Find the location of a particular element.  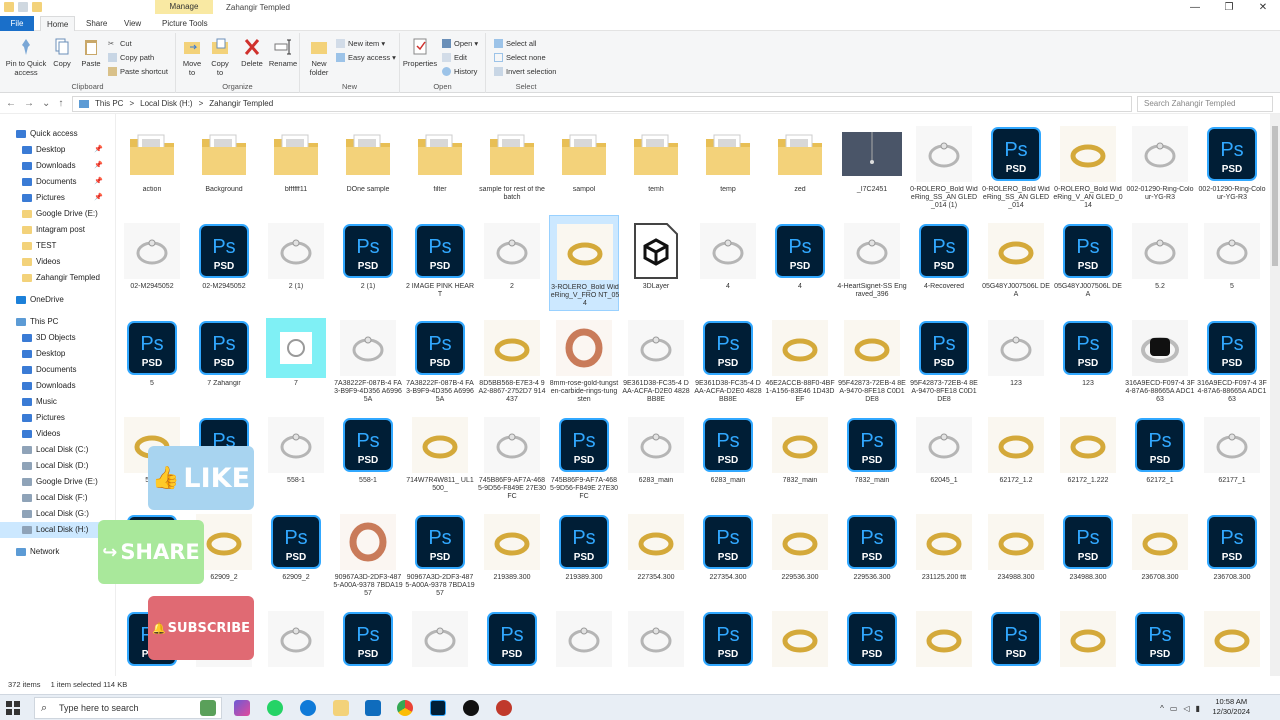

nav-item-test: TEST is located at coordinates (57, 246).